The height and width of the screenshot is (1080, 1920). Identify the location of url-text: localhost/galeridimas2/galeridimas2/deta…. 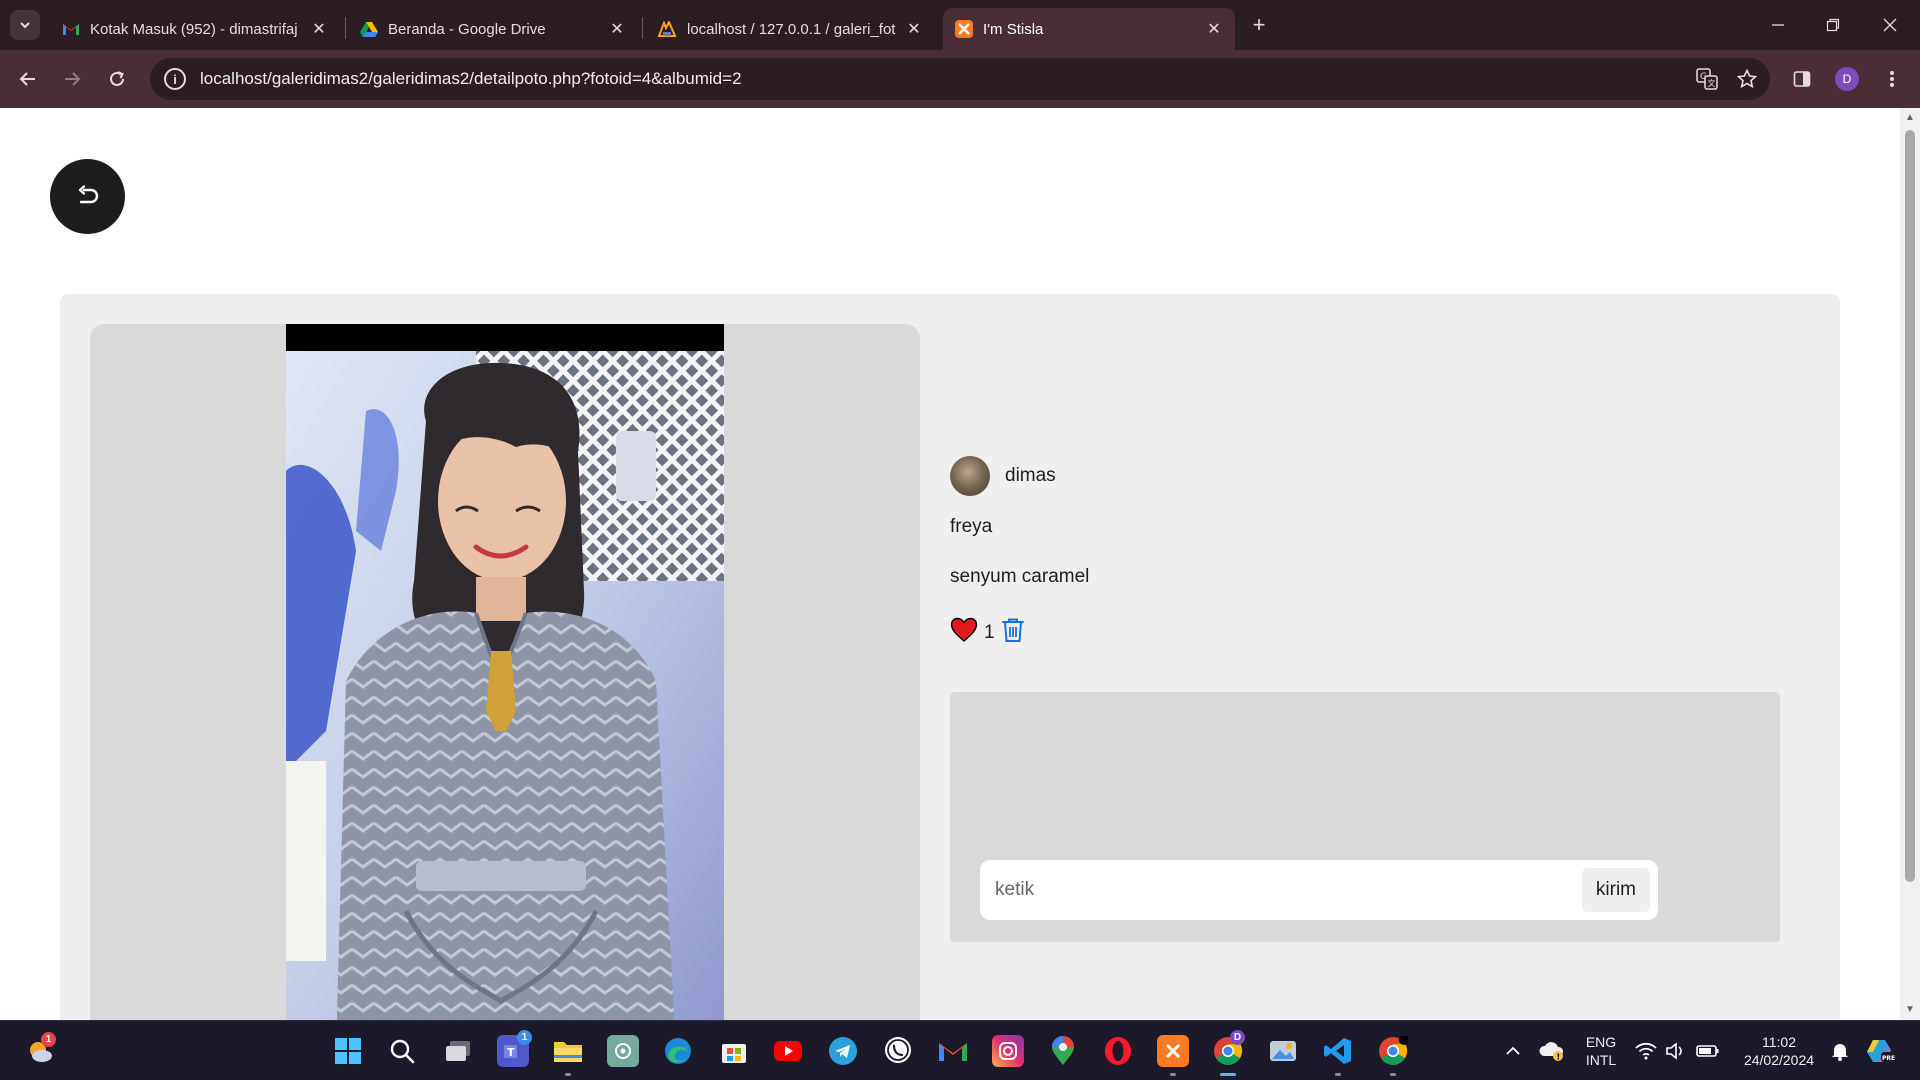
(945, 79).